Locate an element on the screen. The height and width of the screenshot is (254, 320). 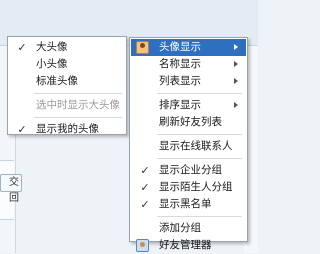
menu-item-avatar-display: 头像显示 is located at coordinates (188, 47).